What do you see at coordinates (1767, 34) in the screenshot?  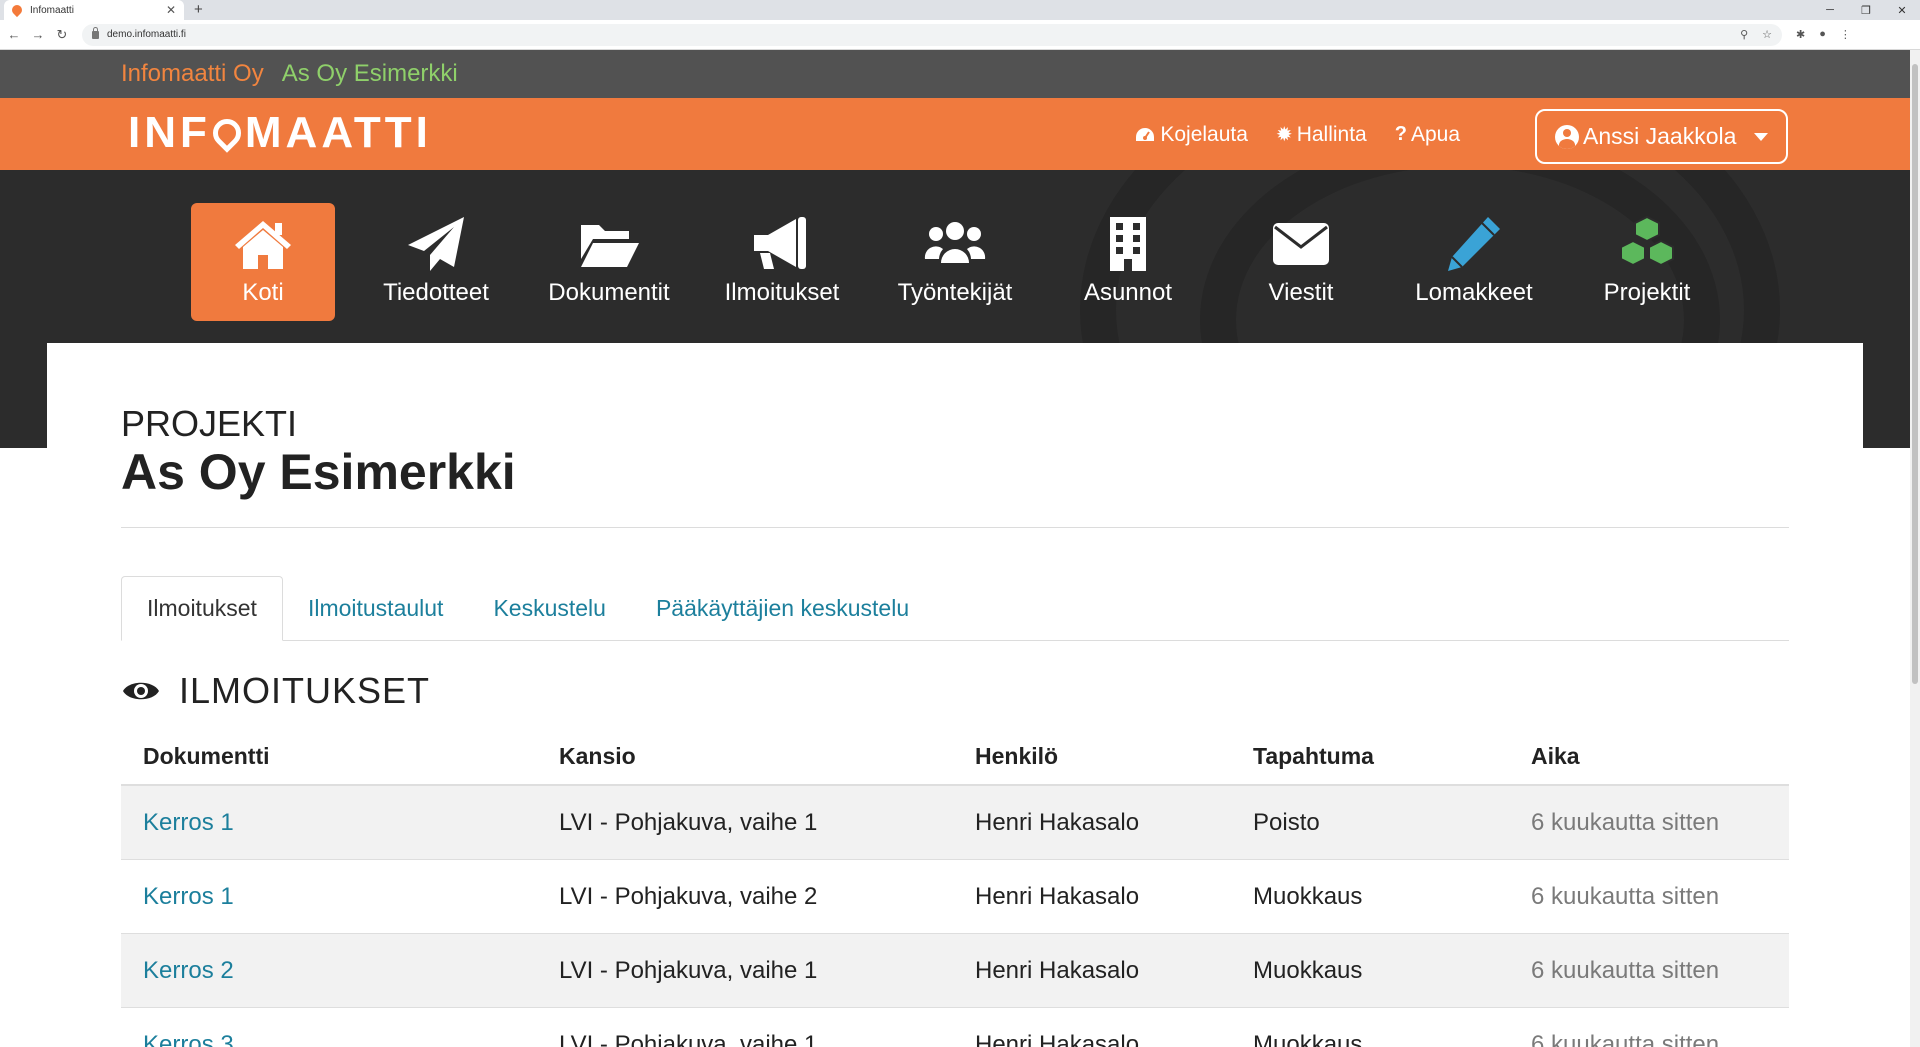 I see `bookmark-star-icon: ☆` at bounding box center [1767, 34].